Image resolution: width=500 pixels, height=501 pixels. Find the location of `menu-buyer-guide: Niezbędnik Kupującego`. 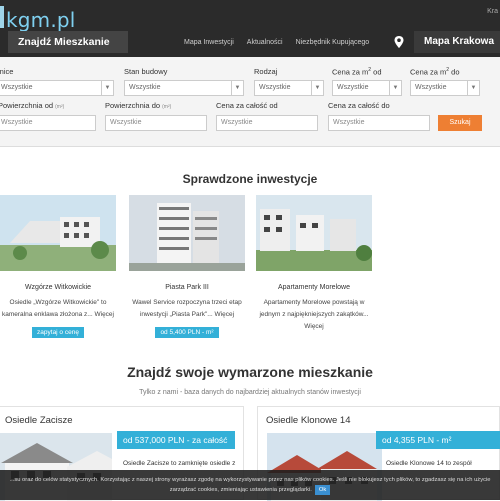

menu-buyer-guide: Niezbędnik Kupującego is located at coordinates (333, 42).